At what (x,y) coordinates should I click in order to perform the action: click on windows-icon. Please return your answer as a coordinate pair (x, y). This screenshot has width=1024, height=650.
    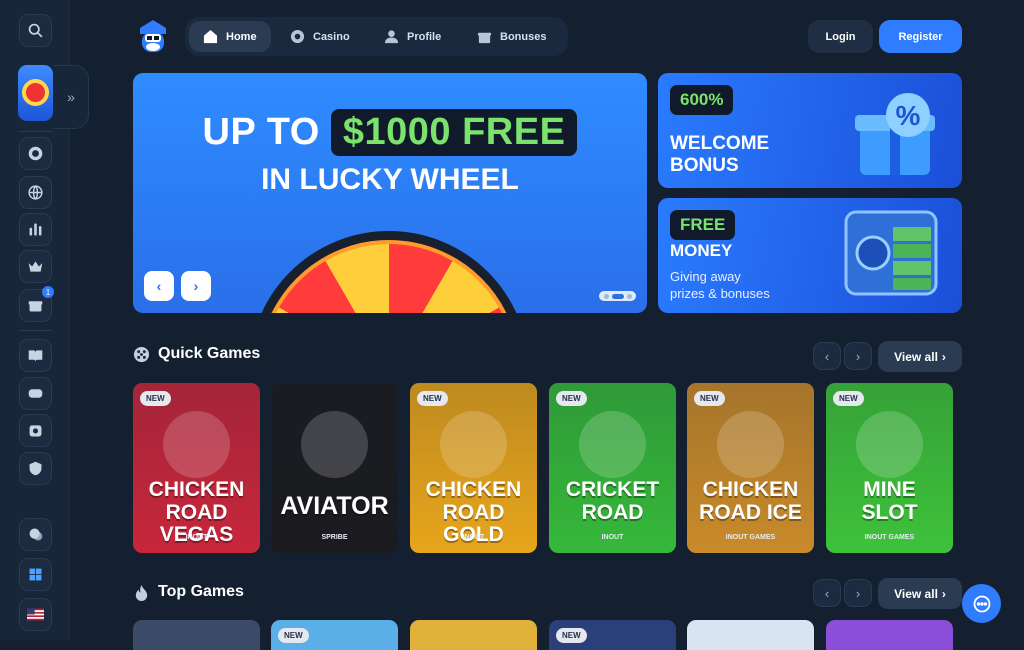
    Looking at the image, I should click on (35, 574).